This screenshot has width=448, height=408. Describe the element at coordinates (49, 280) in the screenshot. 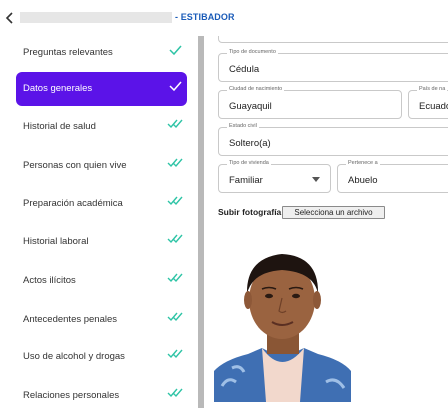

I see `sidebar-item-label: Actos ilícitos` at that location.